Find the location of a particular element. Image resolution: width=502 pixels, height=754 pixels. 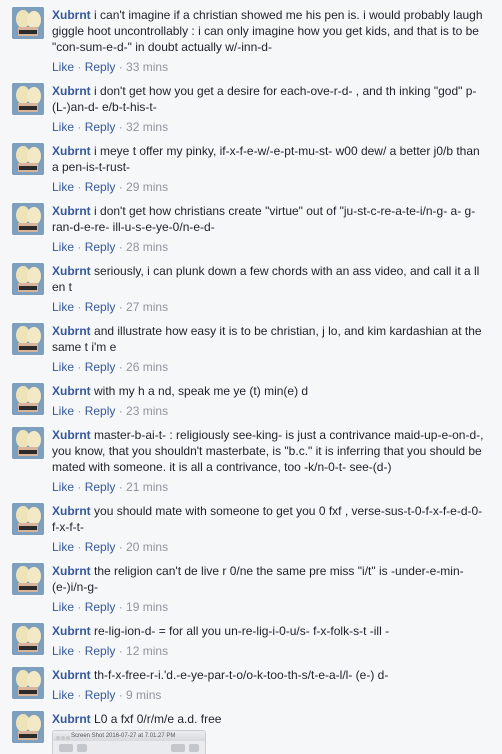

comment-text: L0 a fxf 0/r/m/e a.d. free is located at coordinates (158, 719).